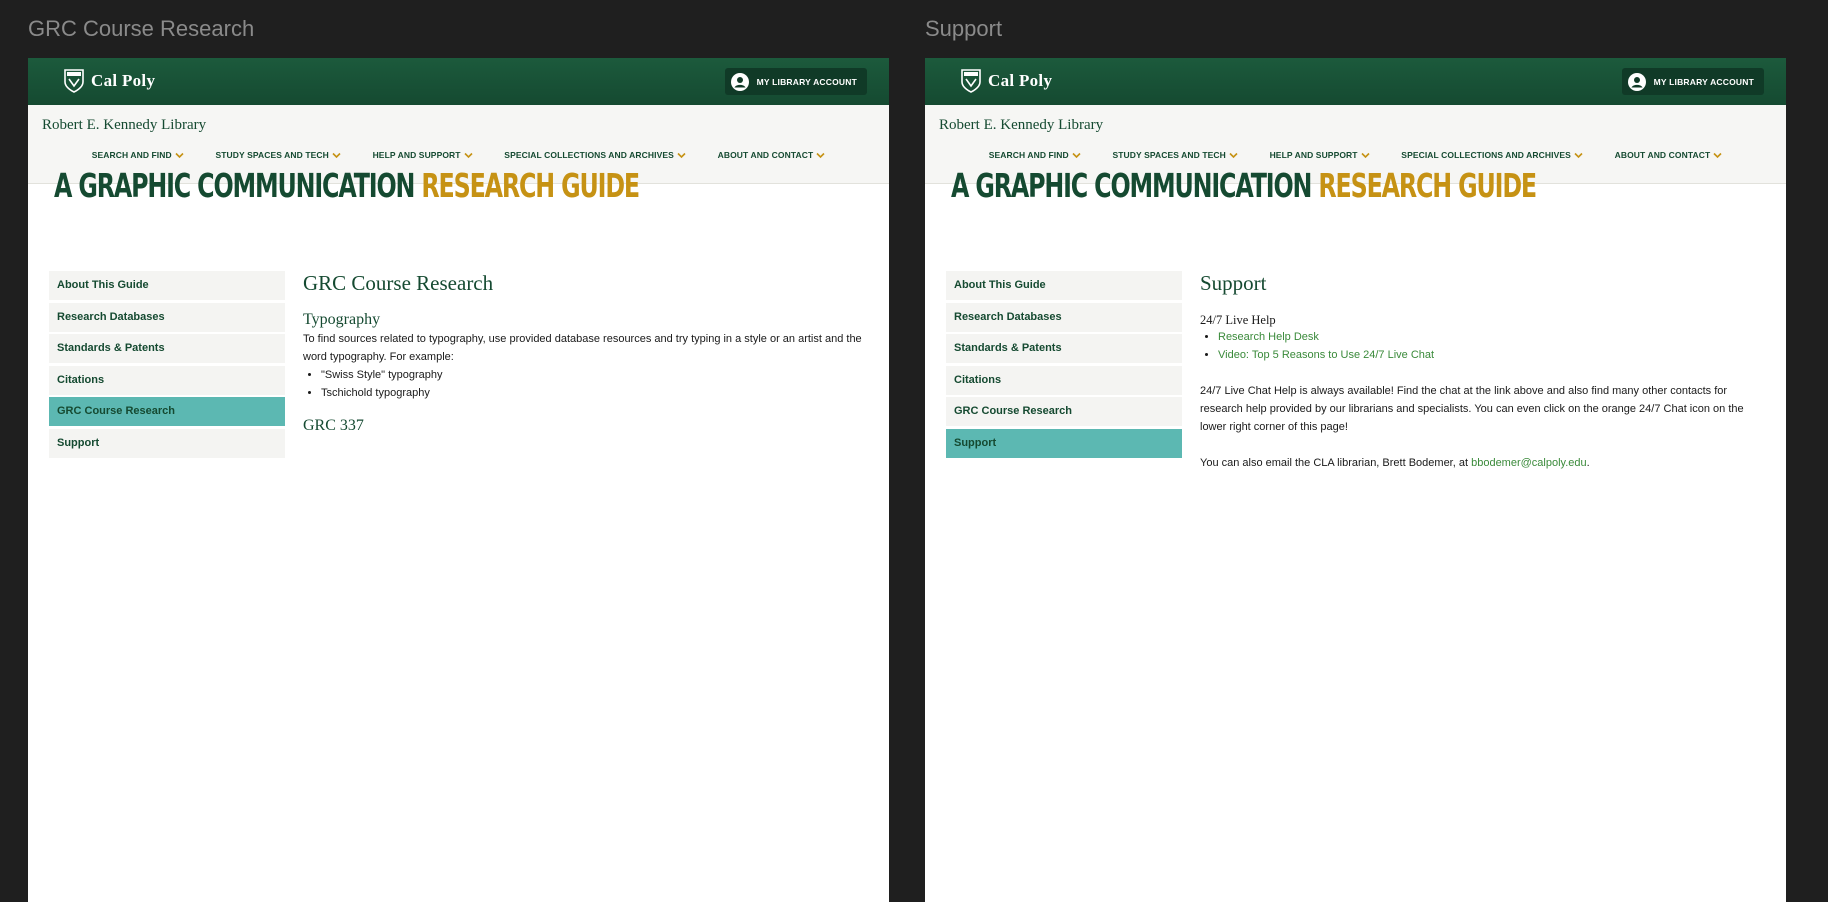 This screenshot has height=902, width=1828. Describe the element at coordinates (1233, 283) in the screenshot. I see `page-title: Support` at that location.